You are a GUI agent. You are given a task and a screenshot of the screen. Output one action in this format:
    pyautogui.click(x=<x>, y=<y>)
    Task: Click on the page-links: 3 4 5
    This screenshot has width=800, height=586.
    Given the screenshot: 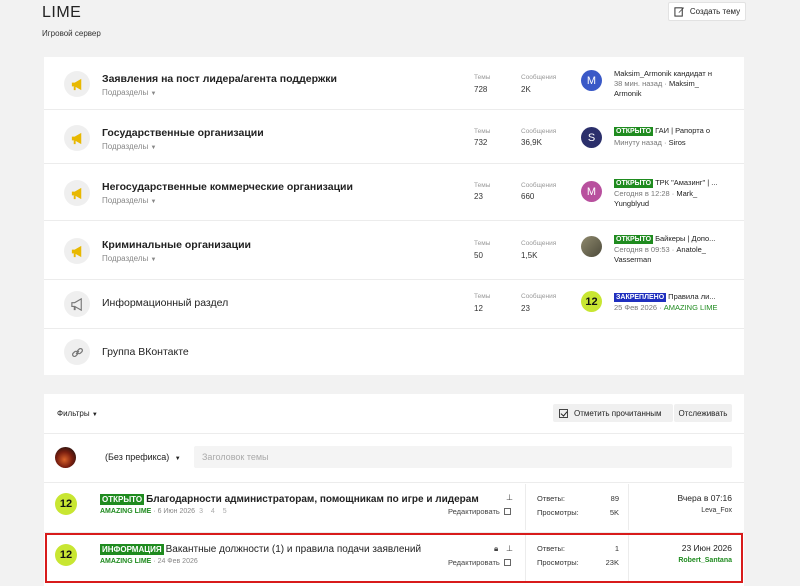 What is the action you would take?
    pyautogui.click(x=214, y=511)
    